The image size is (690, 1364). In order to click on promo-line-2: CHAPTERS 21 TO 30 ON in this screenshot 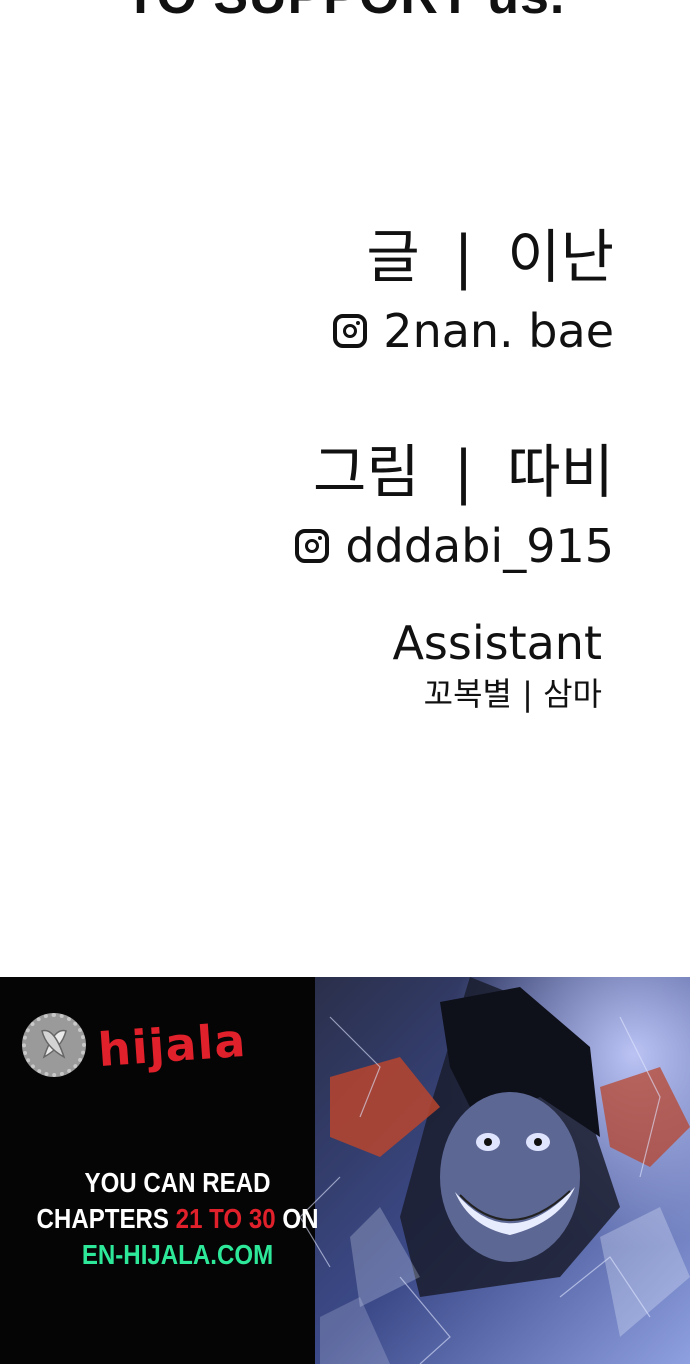, I will do `click(177, 1219)`.